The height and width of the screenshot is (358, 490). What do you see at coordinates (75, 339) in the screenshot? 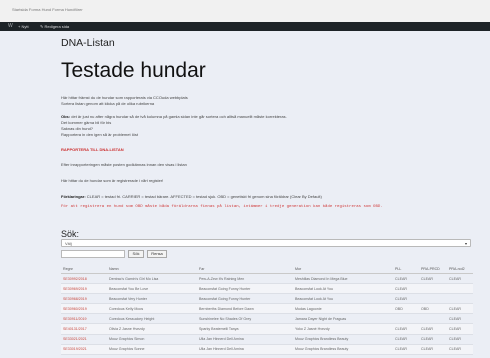
I see `regnr-link: SE33021/2021` at bounding box center [75, 339].